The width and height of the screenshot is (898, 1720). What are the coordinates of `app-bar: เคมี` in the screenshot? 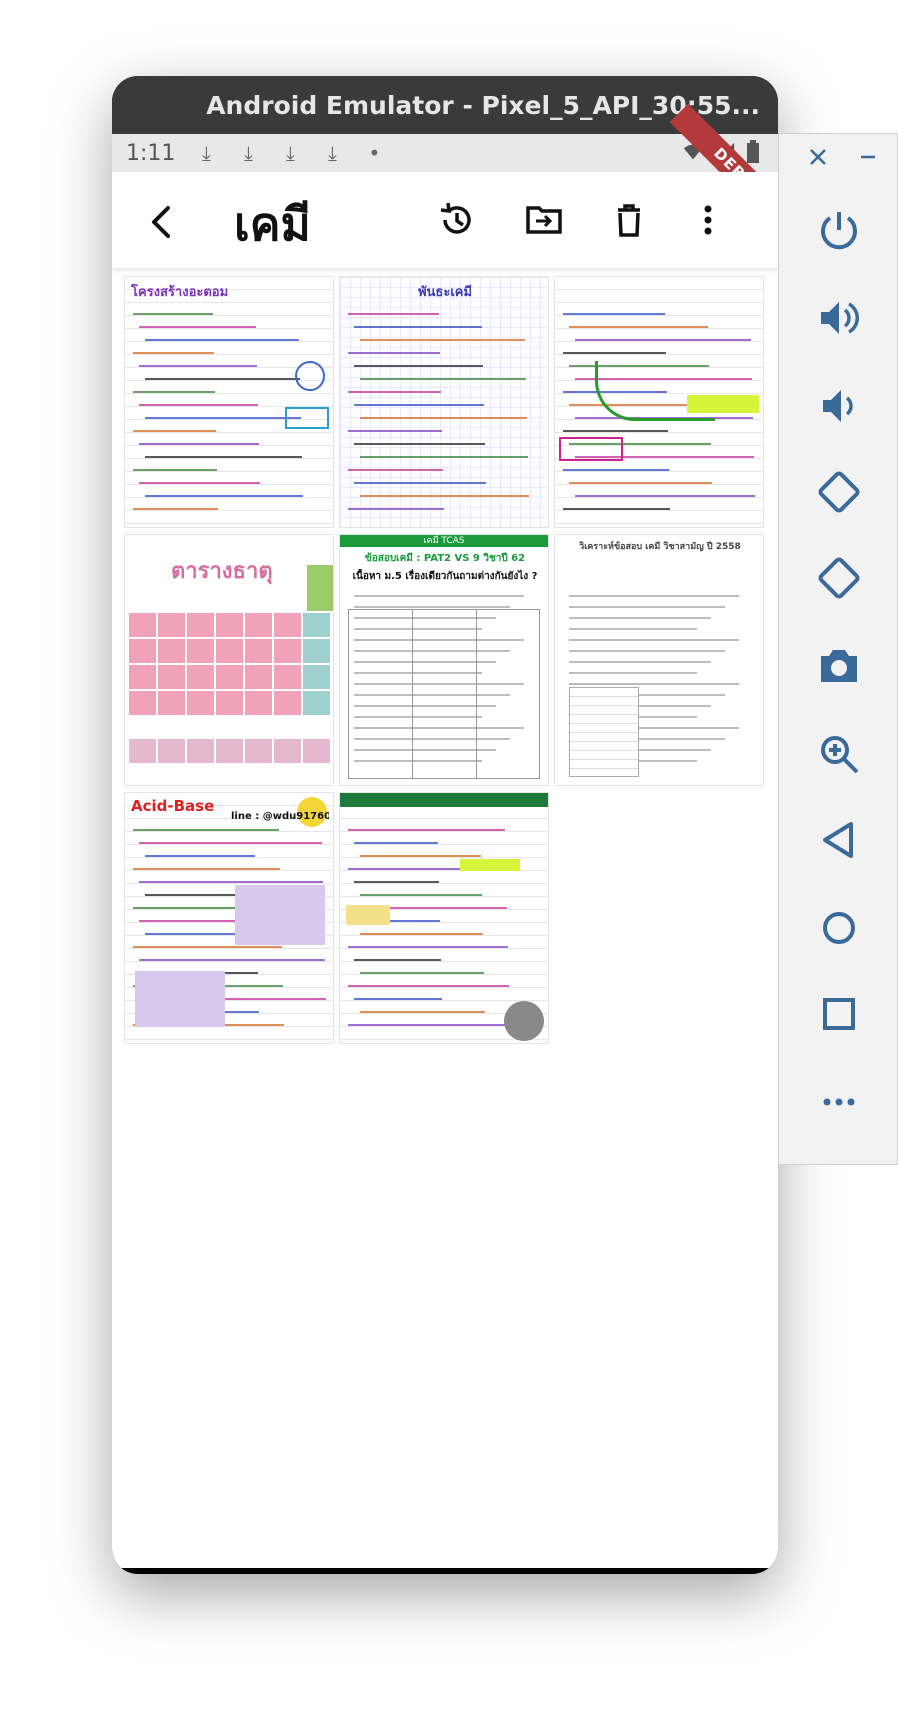 It's located at (445, 220).